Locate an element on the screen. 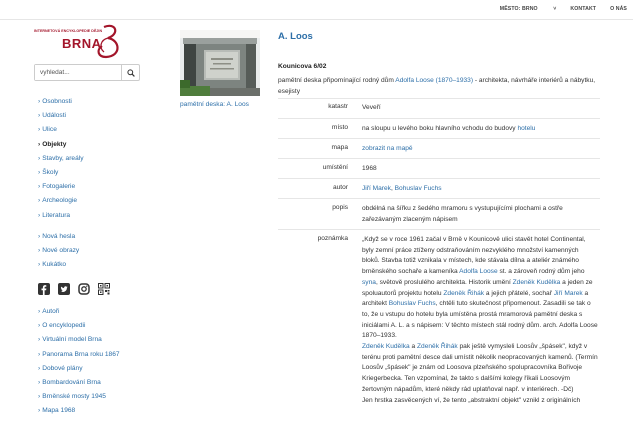  row-autor: autor Jiří Marek, Bohuslav Fuchs is located at coordinates (439, 189).